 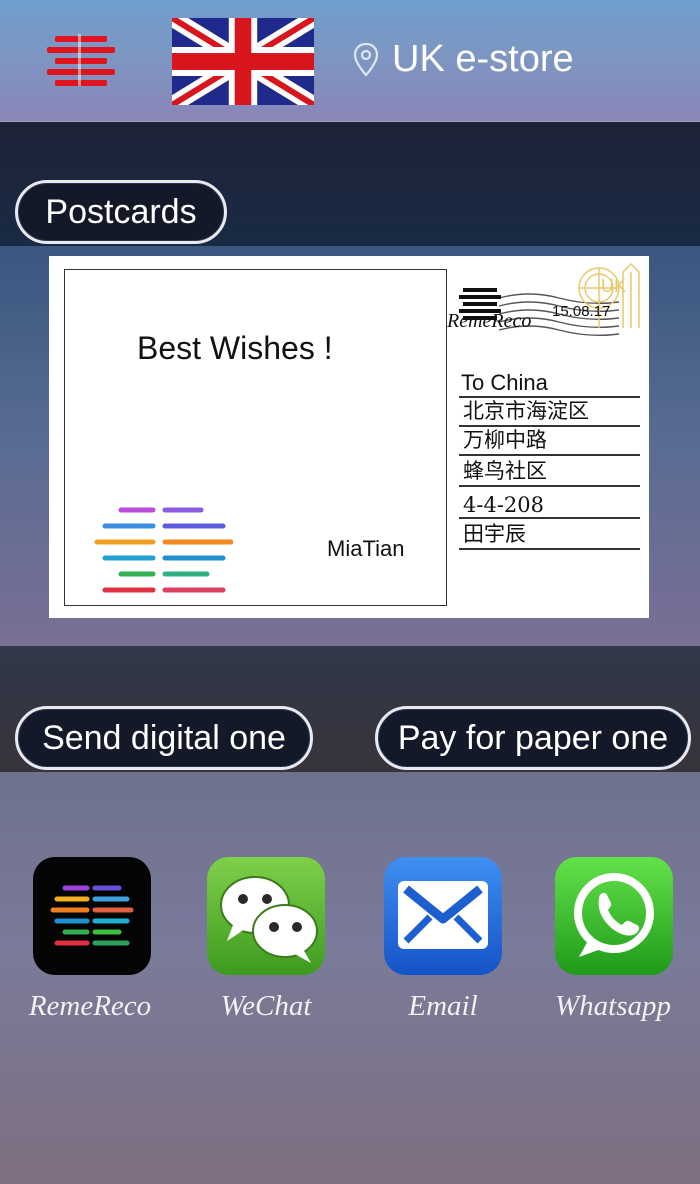 I want to click on pay-paper-button: Pay for paper one, so click(x=533, y=738).